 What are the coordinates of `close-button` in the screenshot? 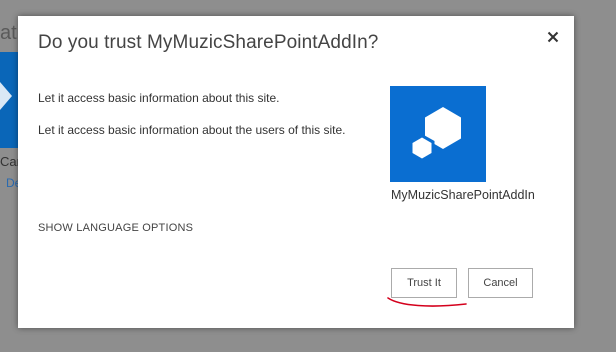 It's located at (553, 37).